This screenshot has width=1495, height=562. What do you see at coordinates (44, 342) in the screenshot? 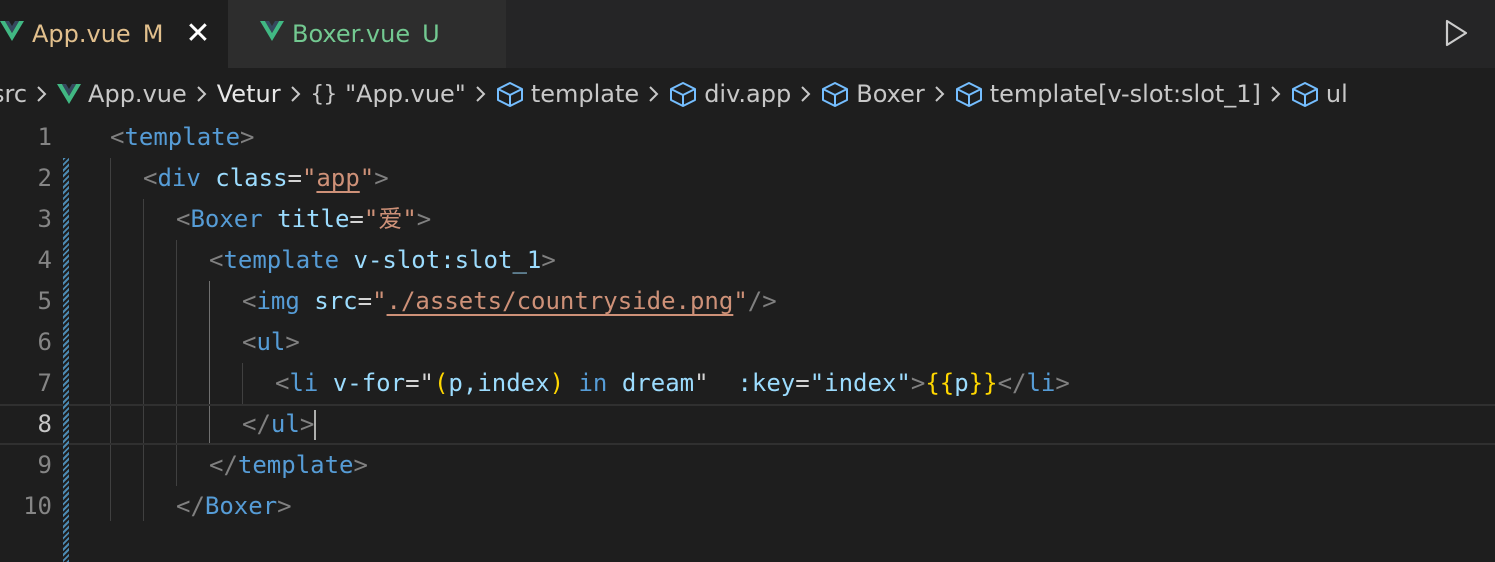
I see `line-number: 6` at bounding box center [44, 342].